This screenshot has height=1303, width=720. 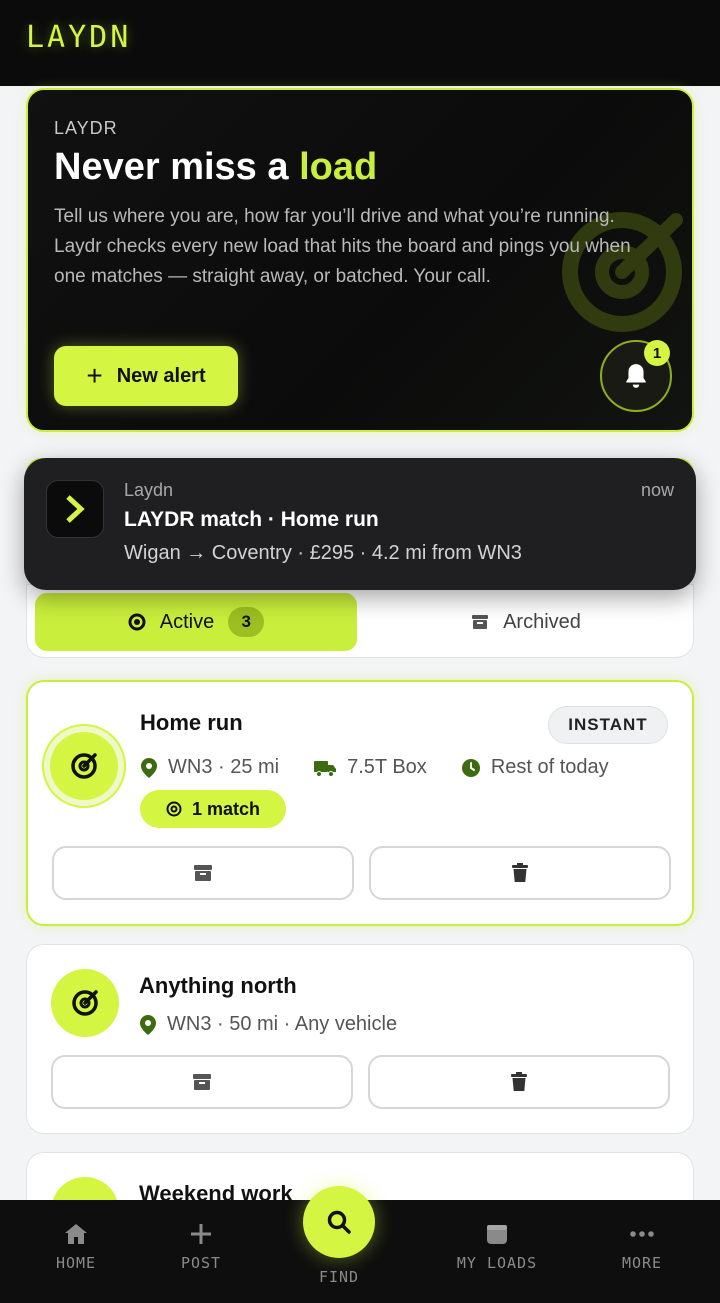 I want to click on hero-title-prefix: Never miss a, so click(x=177, y=167).